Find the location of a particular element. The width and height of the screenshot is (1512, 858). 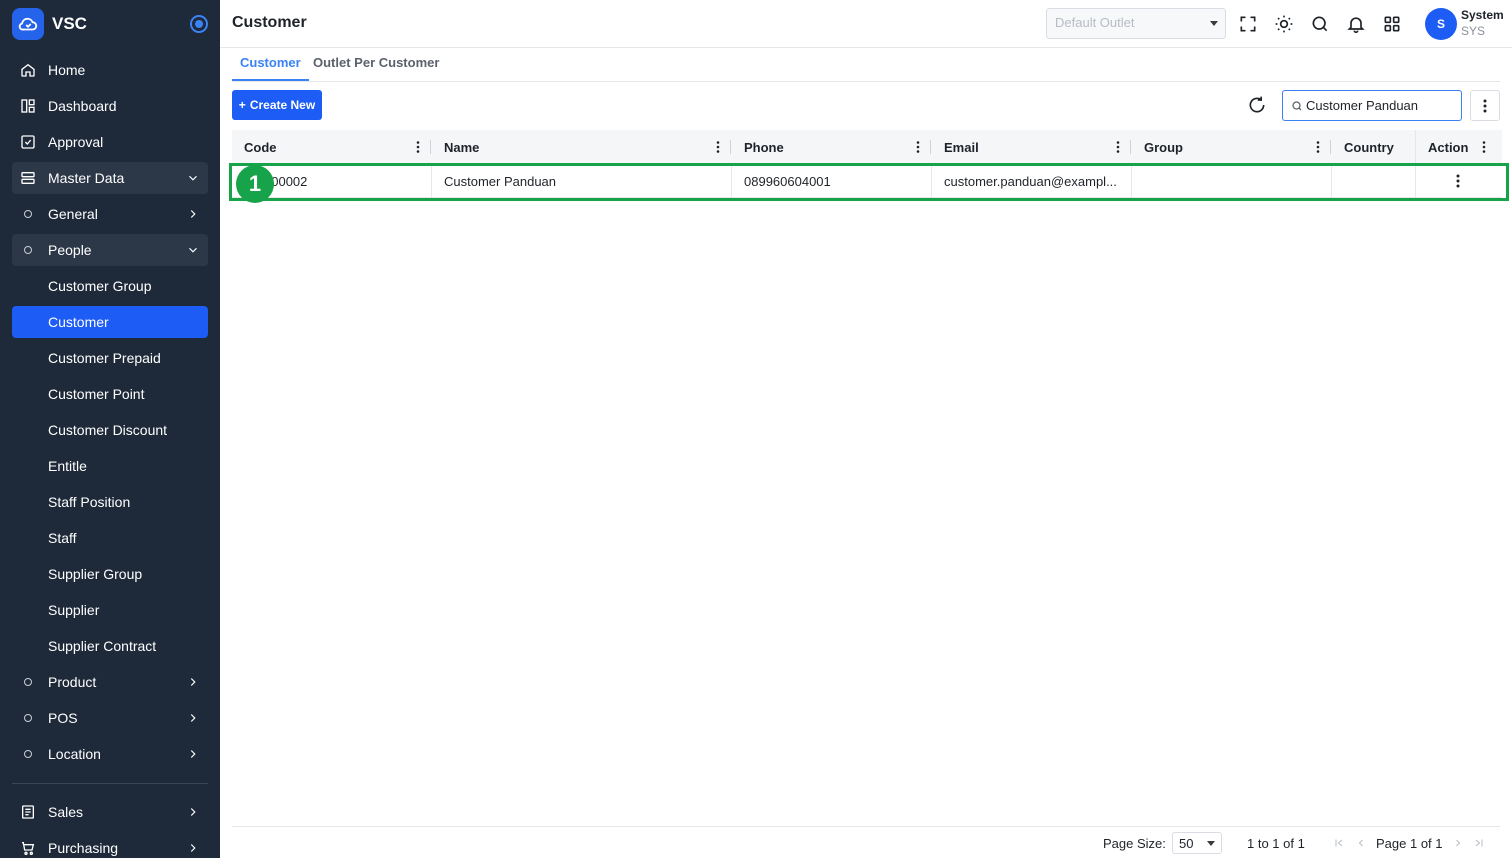

tab-customer: Customer is located at coordinates (270, 68).